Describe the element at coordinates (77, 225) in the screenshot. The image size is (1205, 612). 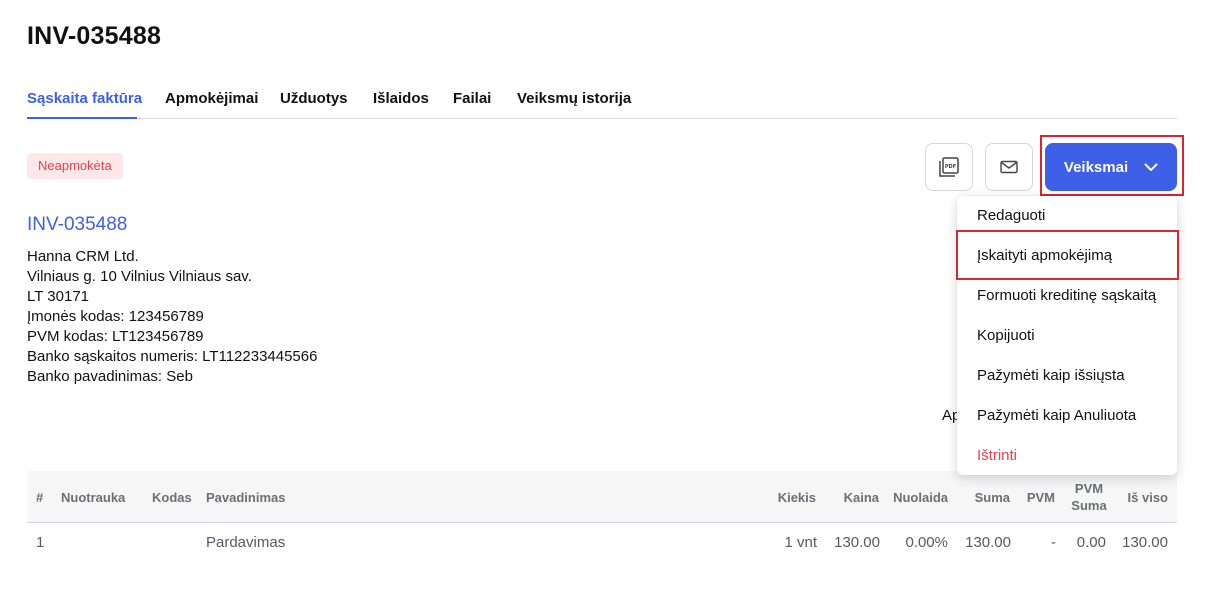
I see `invoice-number: INV-035488` at that location.